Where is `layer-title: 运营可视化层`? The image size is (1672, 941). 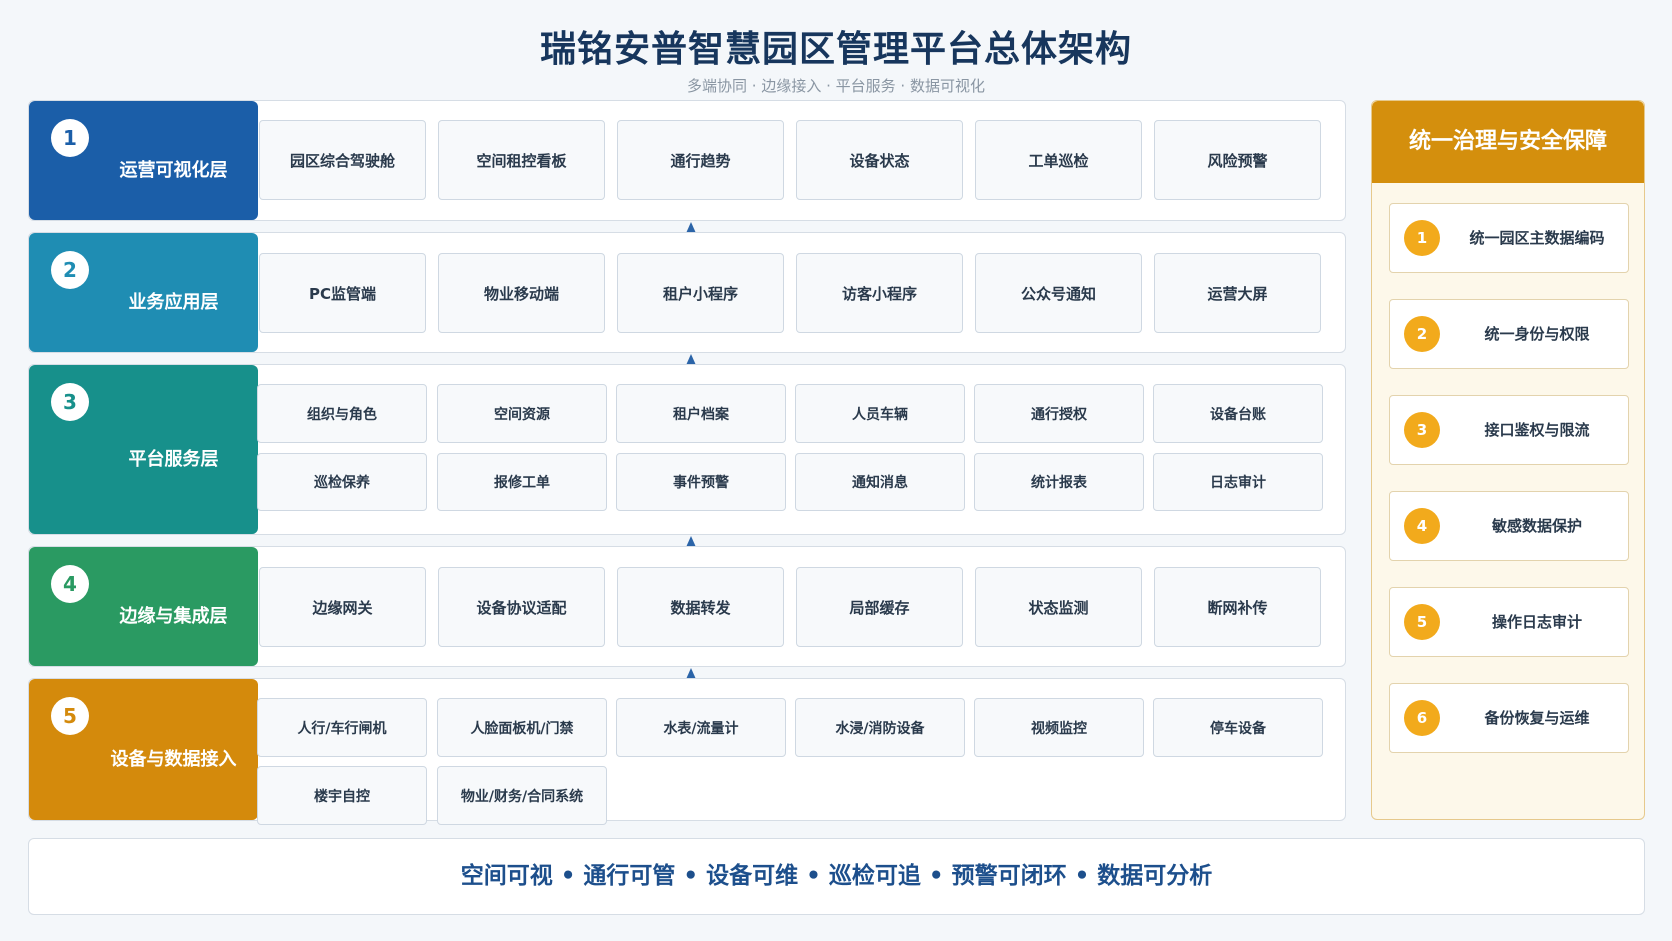 layer-title: 运营可视化层 is located at coordinates (173, 170).